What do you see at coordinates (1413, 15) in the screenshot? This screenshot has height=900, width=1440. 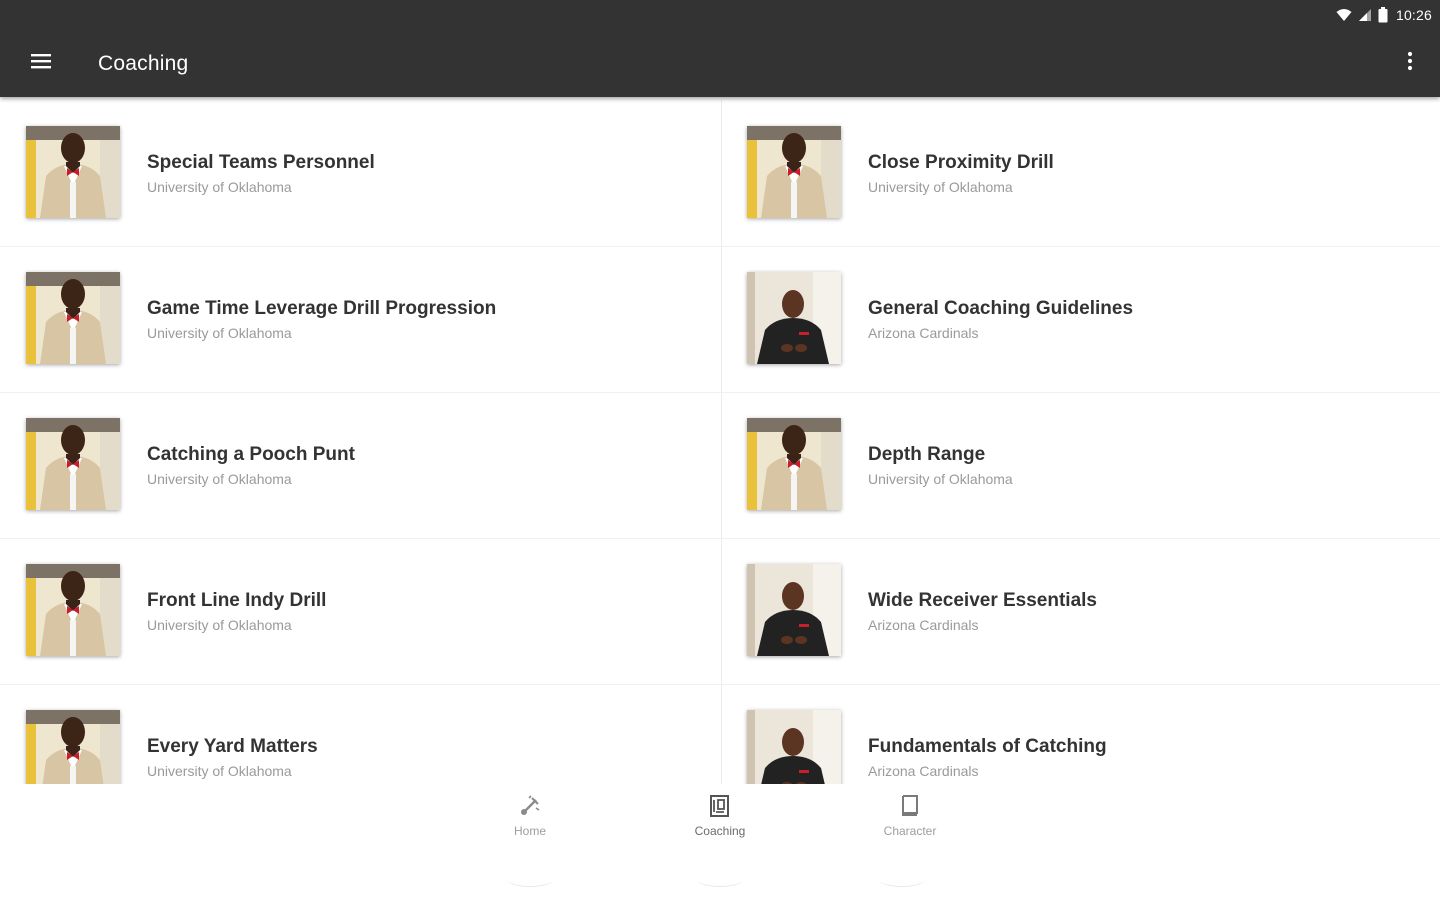 I see `status-time: 10:26` at bounding box center [1413, 15].